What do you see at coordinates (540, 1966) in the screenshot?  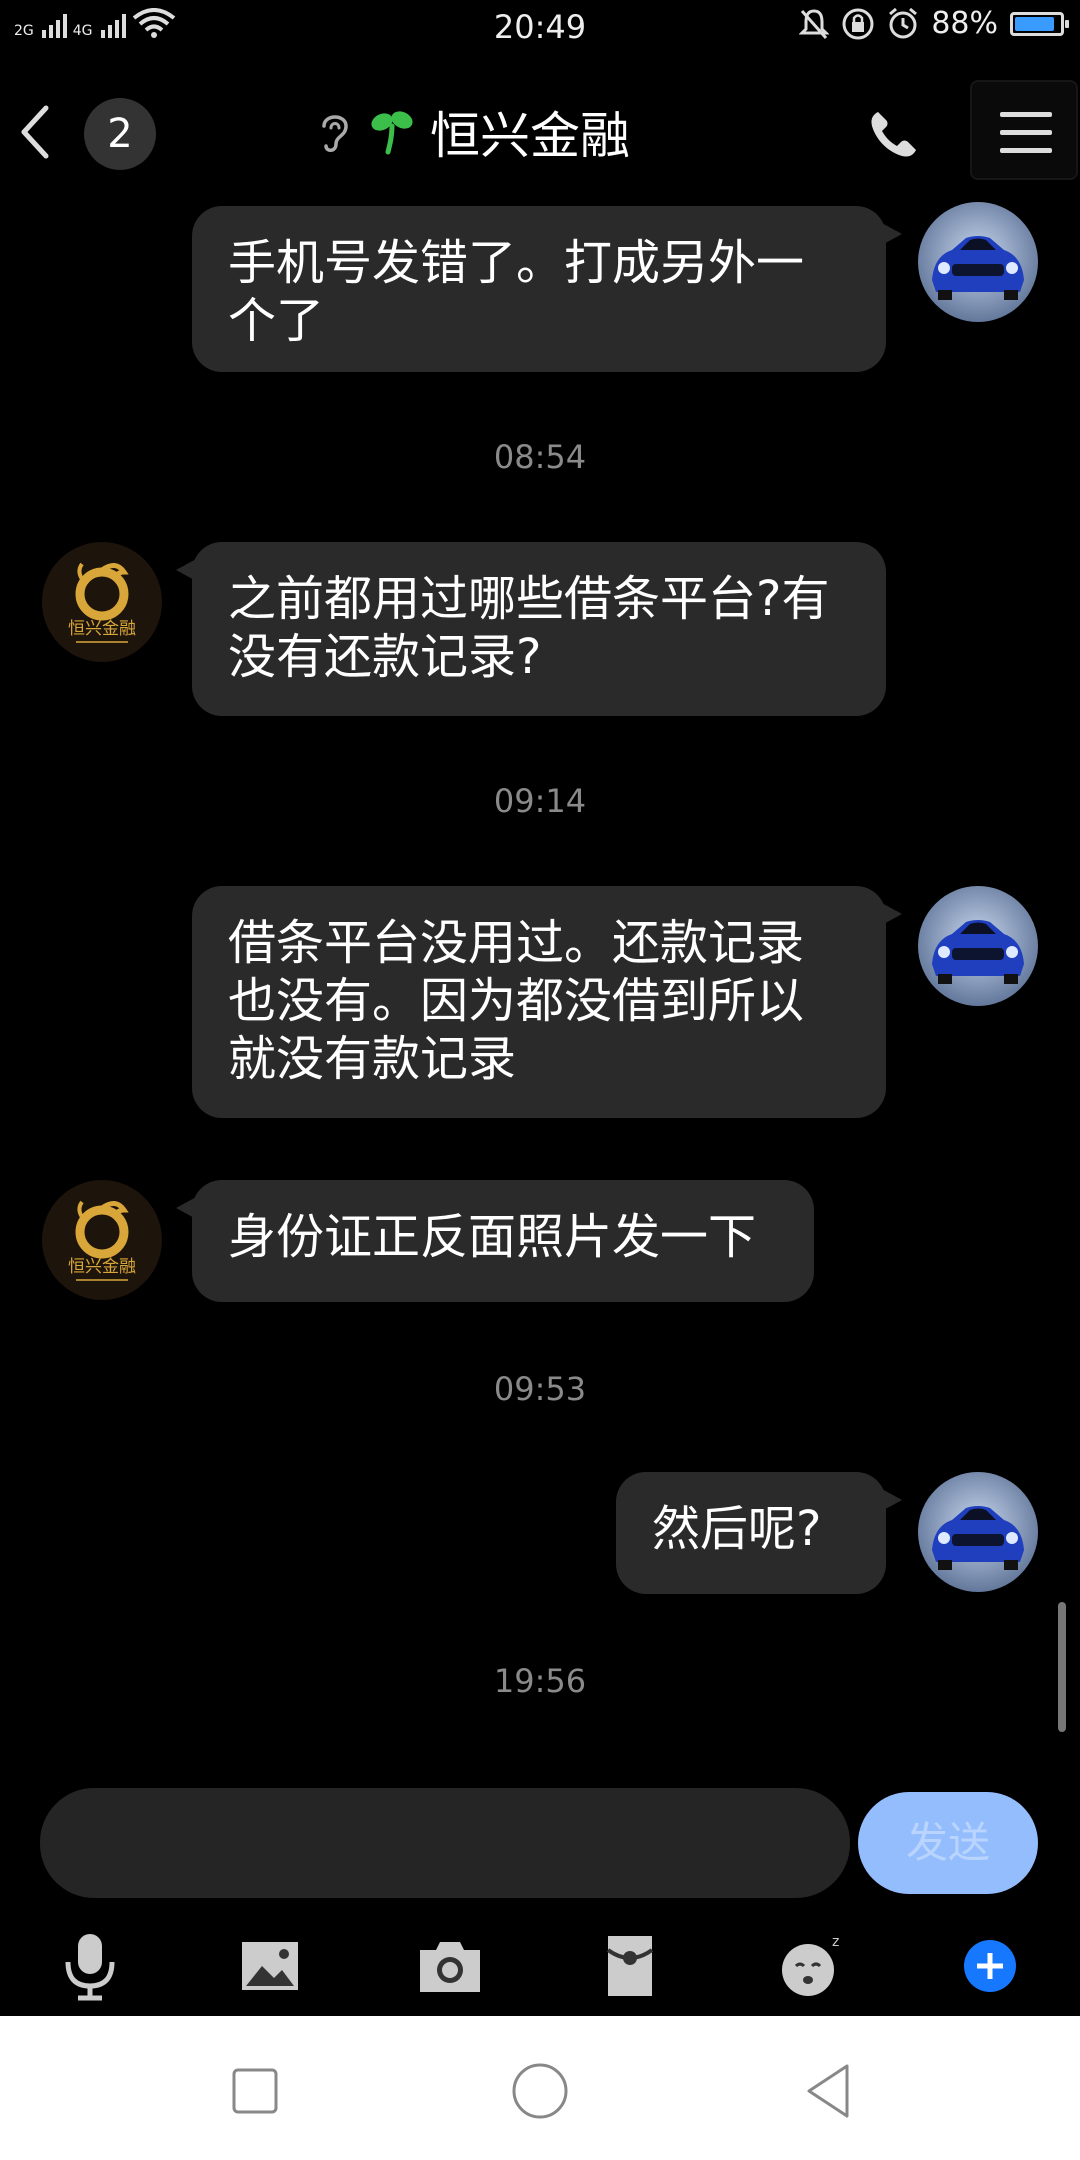 I see `input-toolbar: z` at bounding box center [540, 1966].